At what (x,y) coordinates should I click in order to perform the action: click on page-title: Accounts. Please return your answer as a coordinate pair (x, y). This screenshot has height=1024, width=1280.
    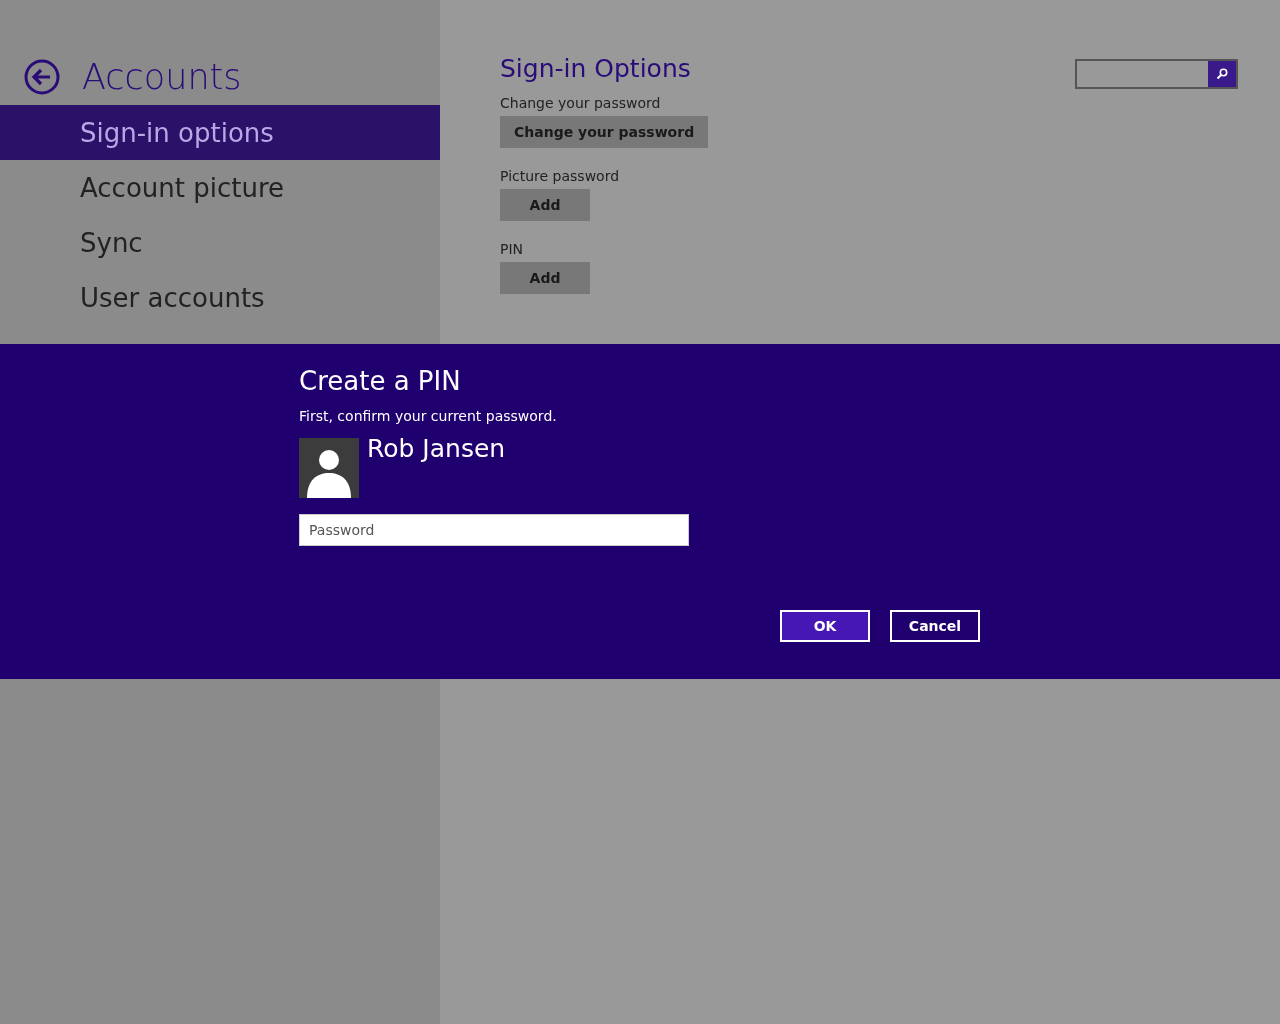
    Looking at the image, I should click on (162, 76).